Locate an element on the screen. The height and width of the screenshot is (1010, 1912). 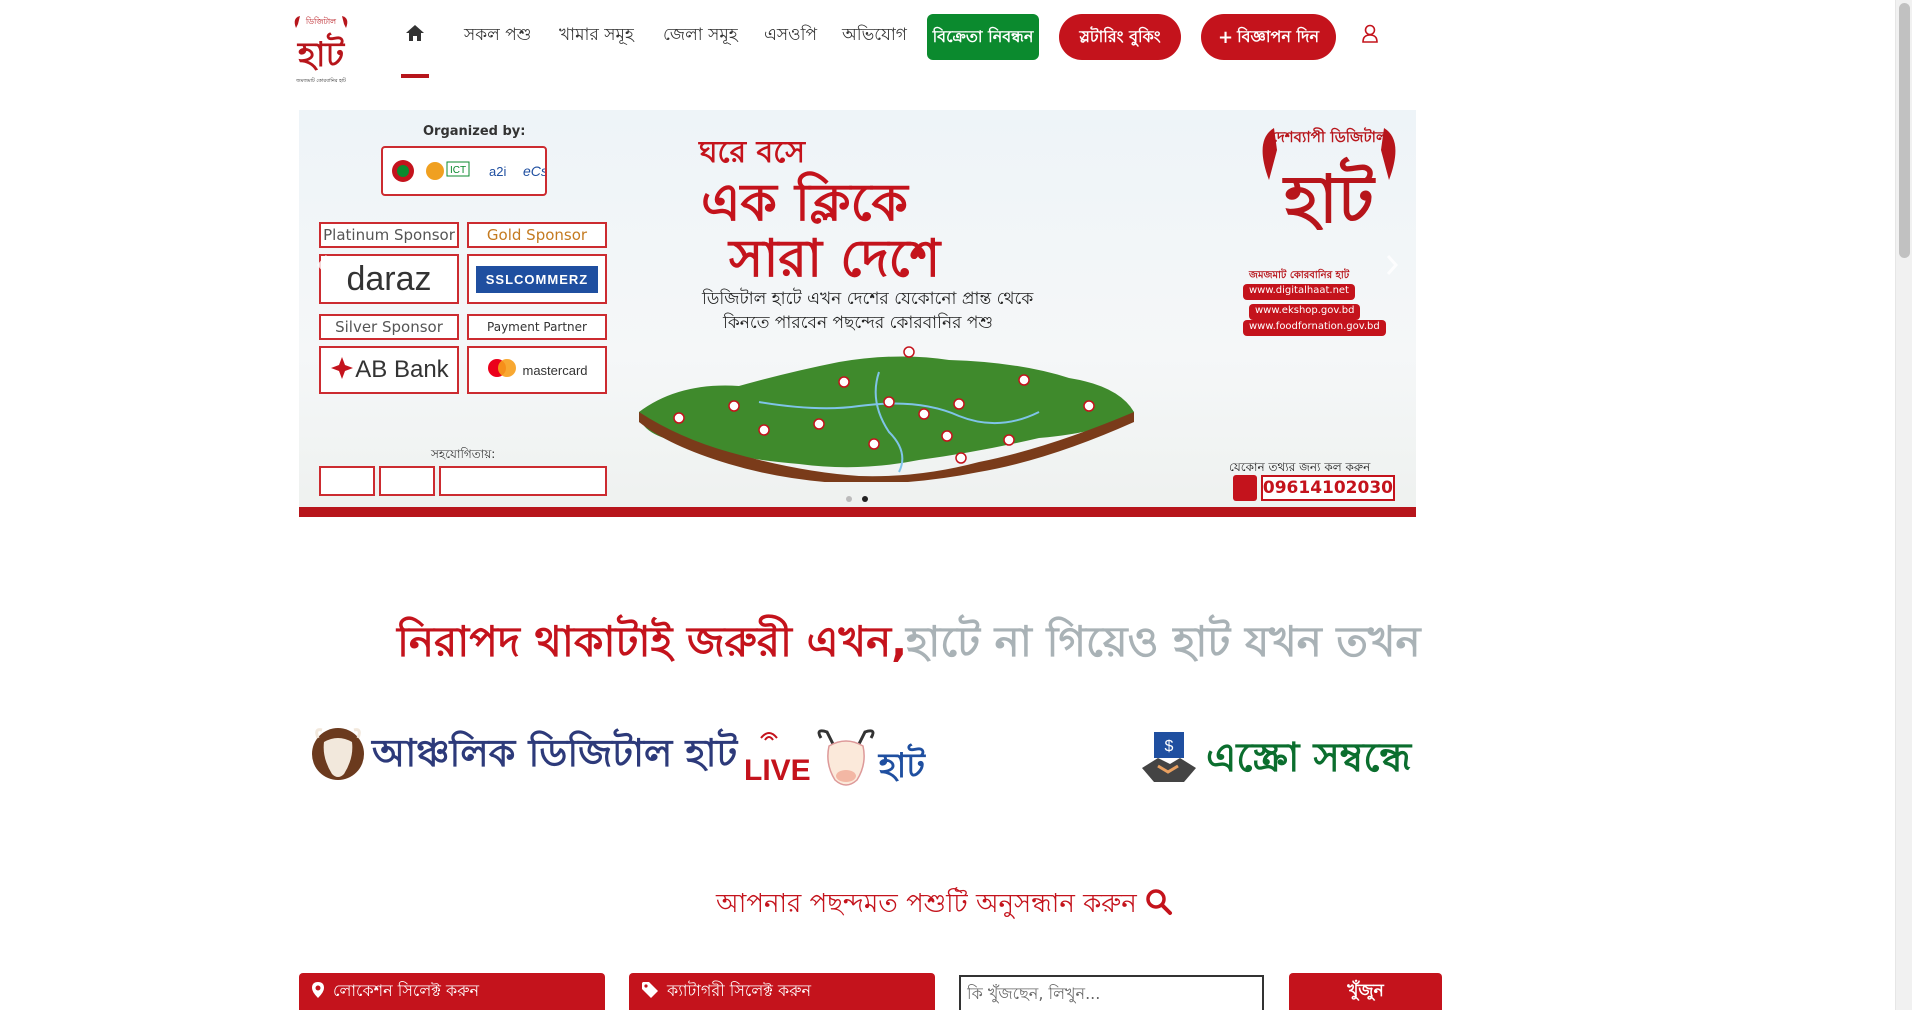
search-section-title: আপনার পছন্দমত পশুটি অনুসন্ধান করুন is located at coordinates (944, 905).